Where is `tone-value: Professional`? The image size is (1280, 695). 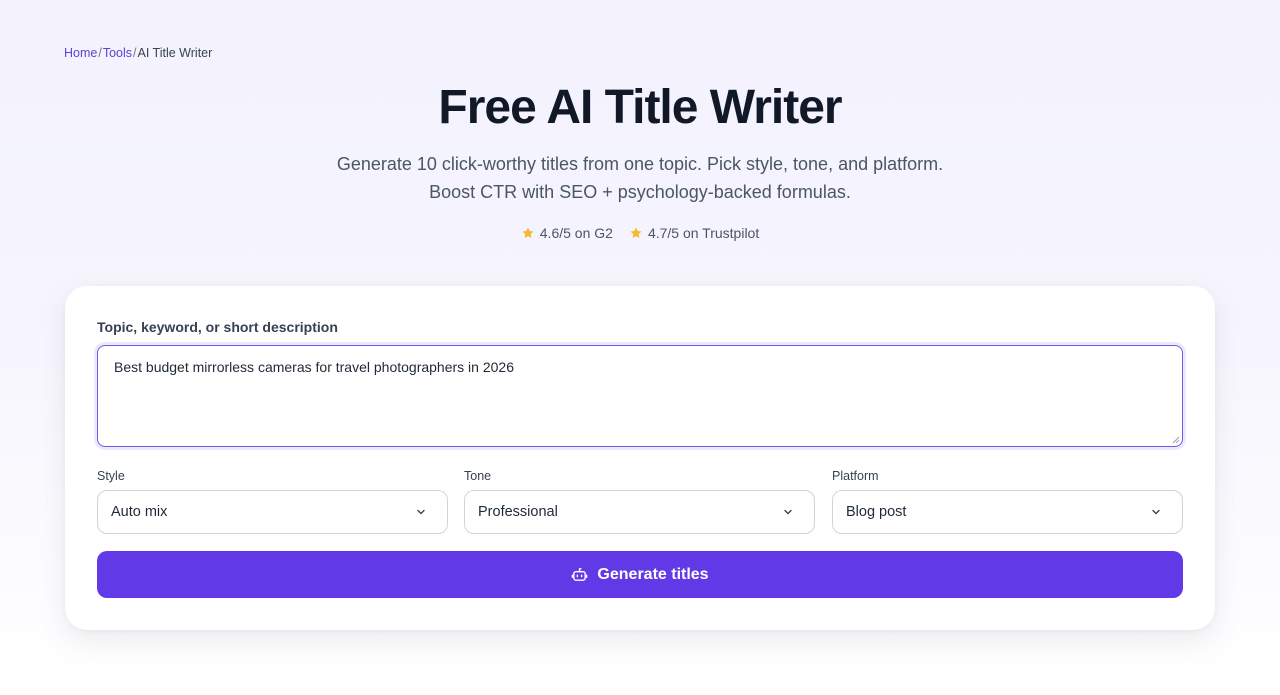
tone-value: Professional is located at coordinates (518, 512).